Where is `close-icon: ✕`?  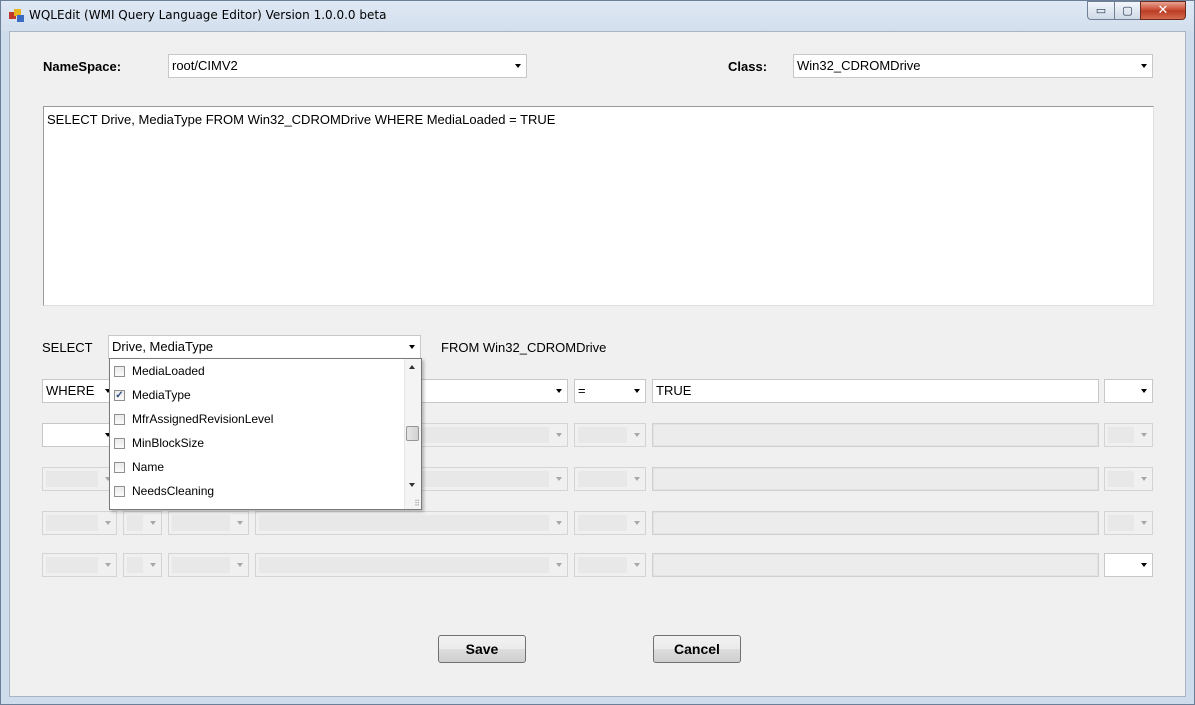
close-icon: ✕ is located at coordinates (1163, 10).